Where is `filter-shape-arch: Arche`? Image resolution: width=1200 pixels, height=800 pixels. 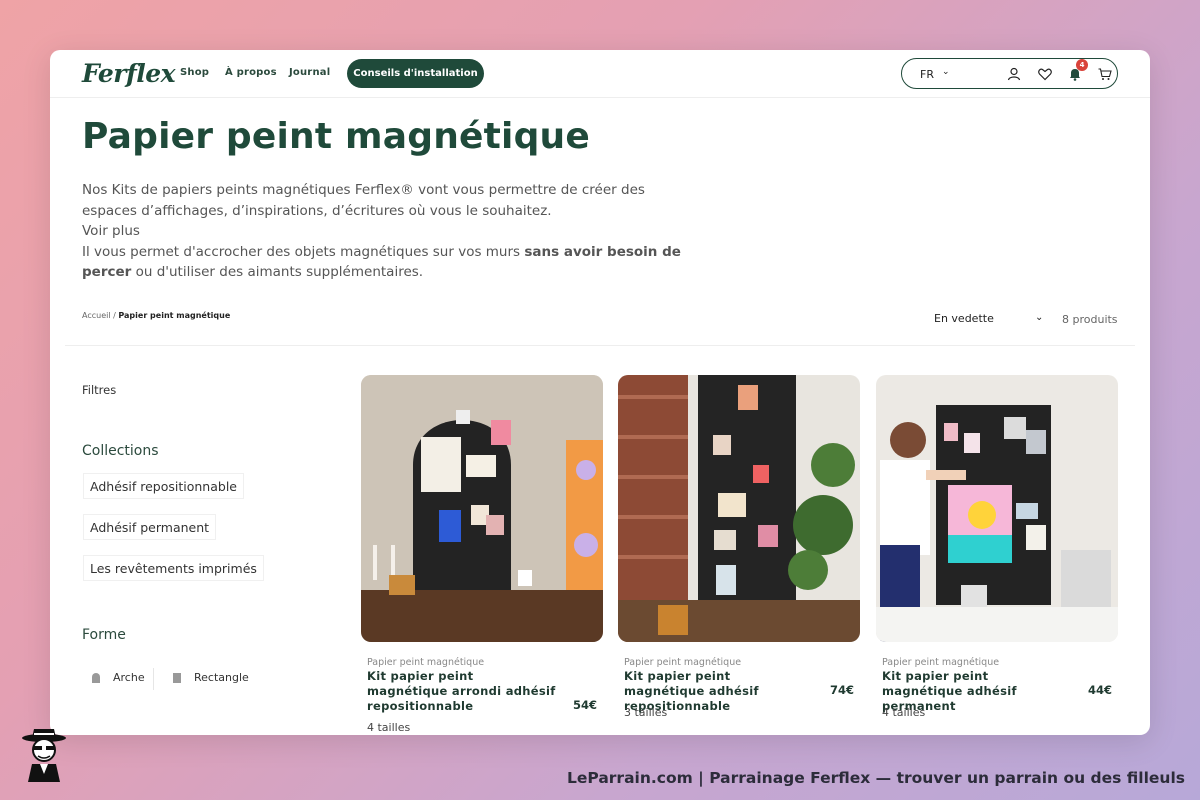 filter-shape-arch: Arche is located at coordinates (118, 677).